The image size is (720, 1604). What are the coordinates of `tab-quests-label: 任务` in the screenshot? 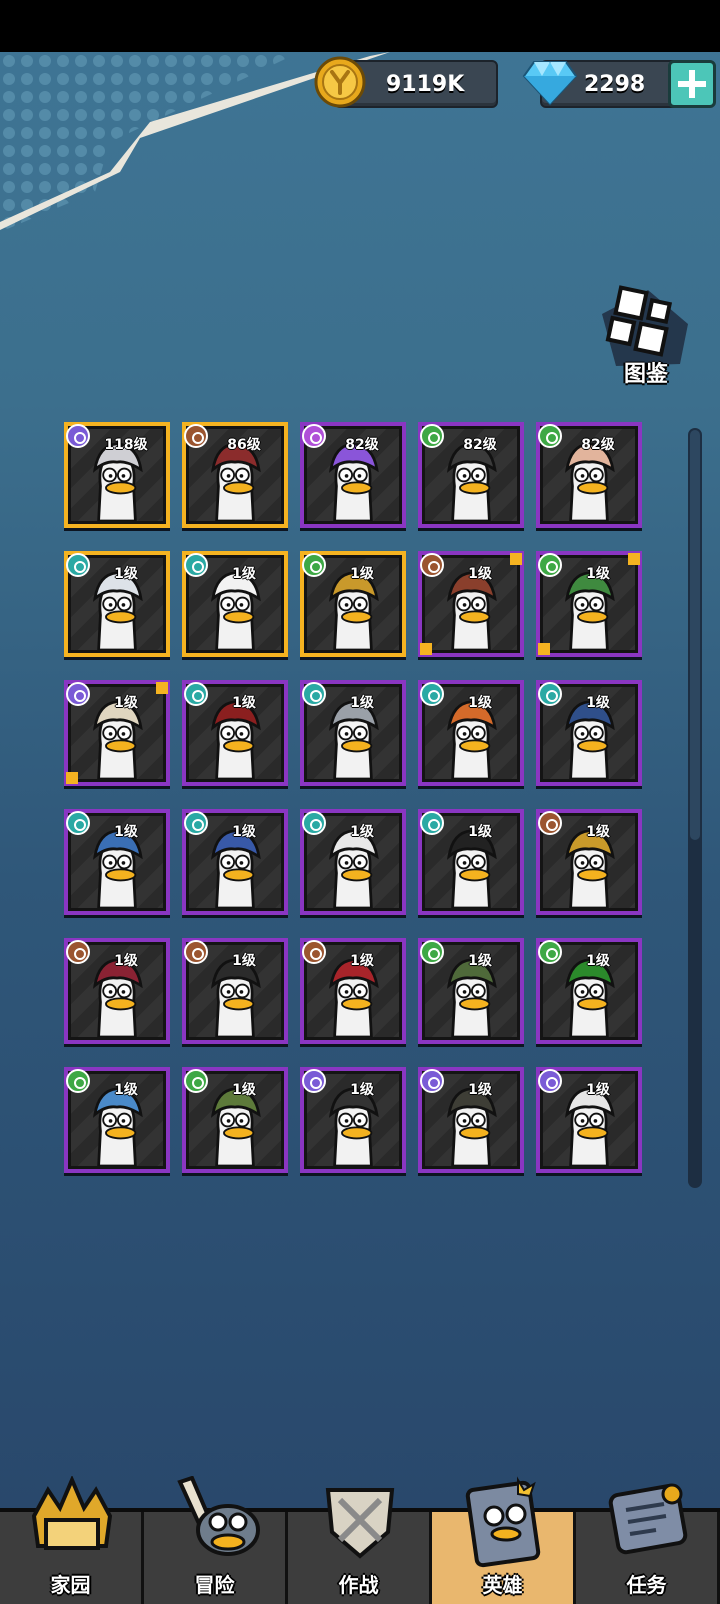 It's located at (646, 1585).